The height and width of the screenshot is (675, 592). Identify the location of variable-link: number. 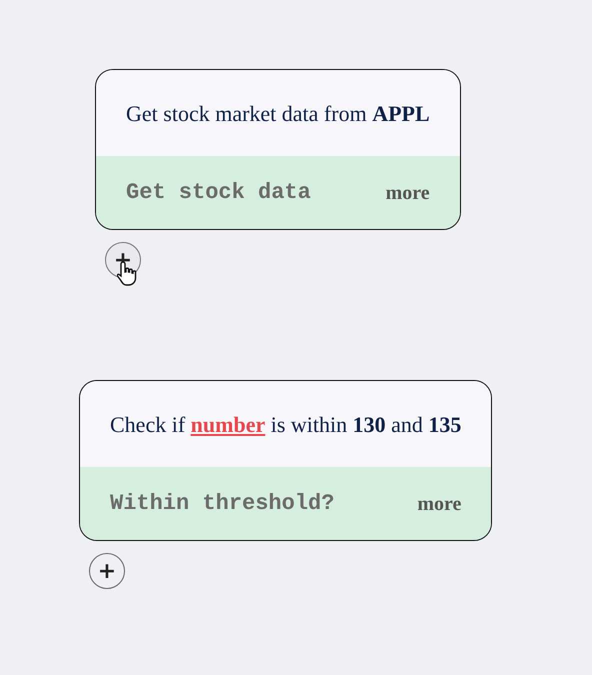
(228, 424).